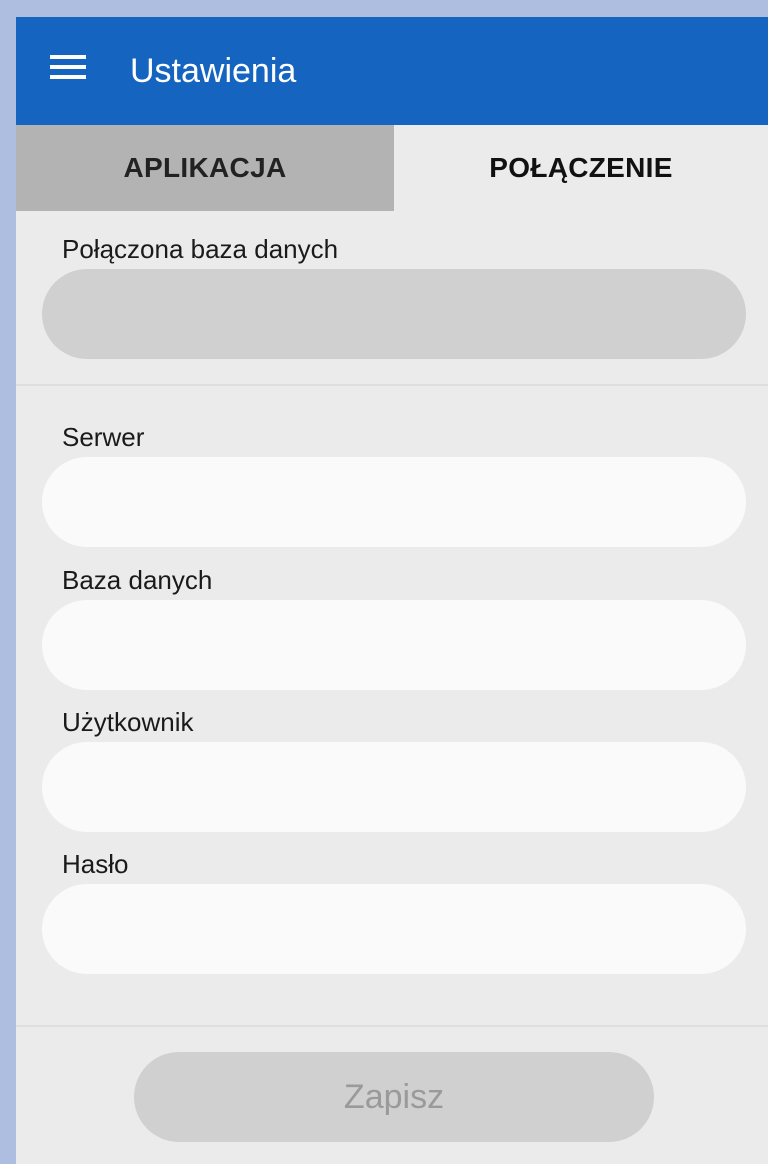 This screenshot has height=1164, width=768. What do you see at coordinates (213, 71) in the screenshot?
I see `page-title: Ustawienia` at bounding box center [213, 71].